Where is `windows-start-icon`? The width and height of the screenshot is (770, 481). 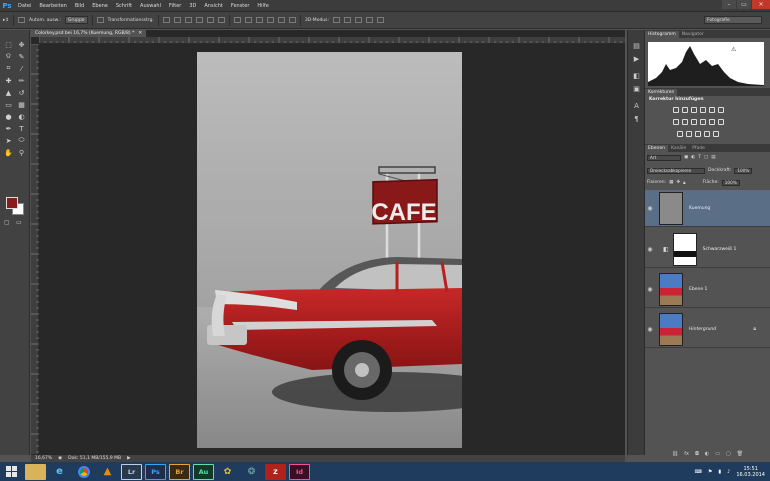 windows-start-icon is located at coordinates (11, 471).